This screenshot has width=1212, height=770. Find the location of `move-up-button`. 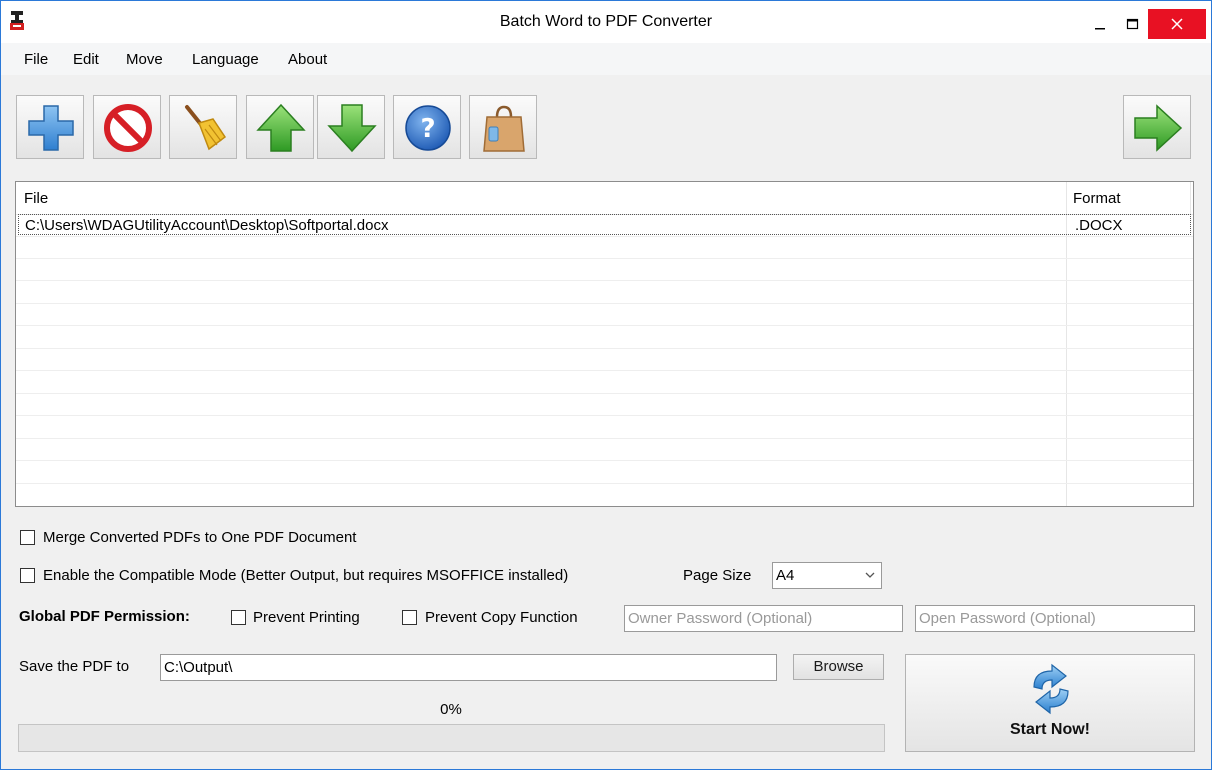

move-up-button is located at coordinates (280, 127).